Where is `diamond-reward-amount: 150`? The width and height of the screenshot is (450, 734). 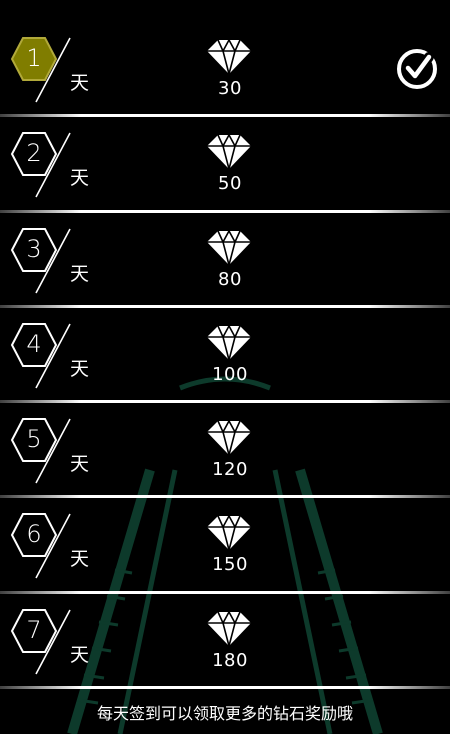
diamond-reward-amount: 150 is located at coordinates (230, 565).